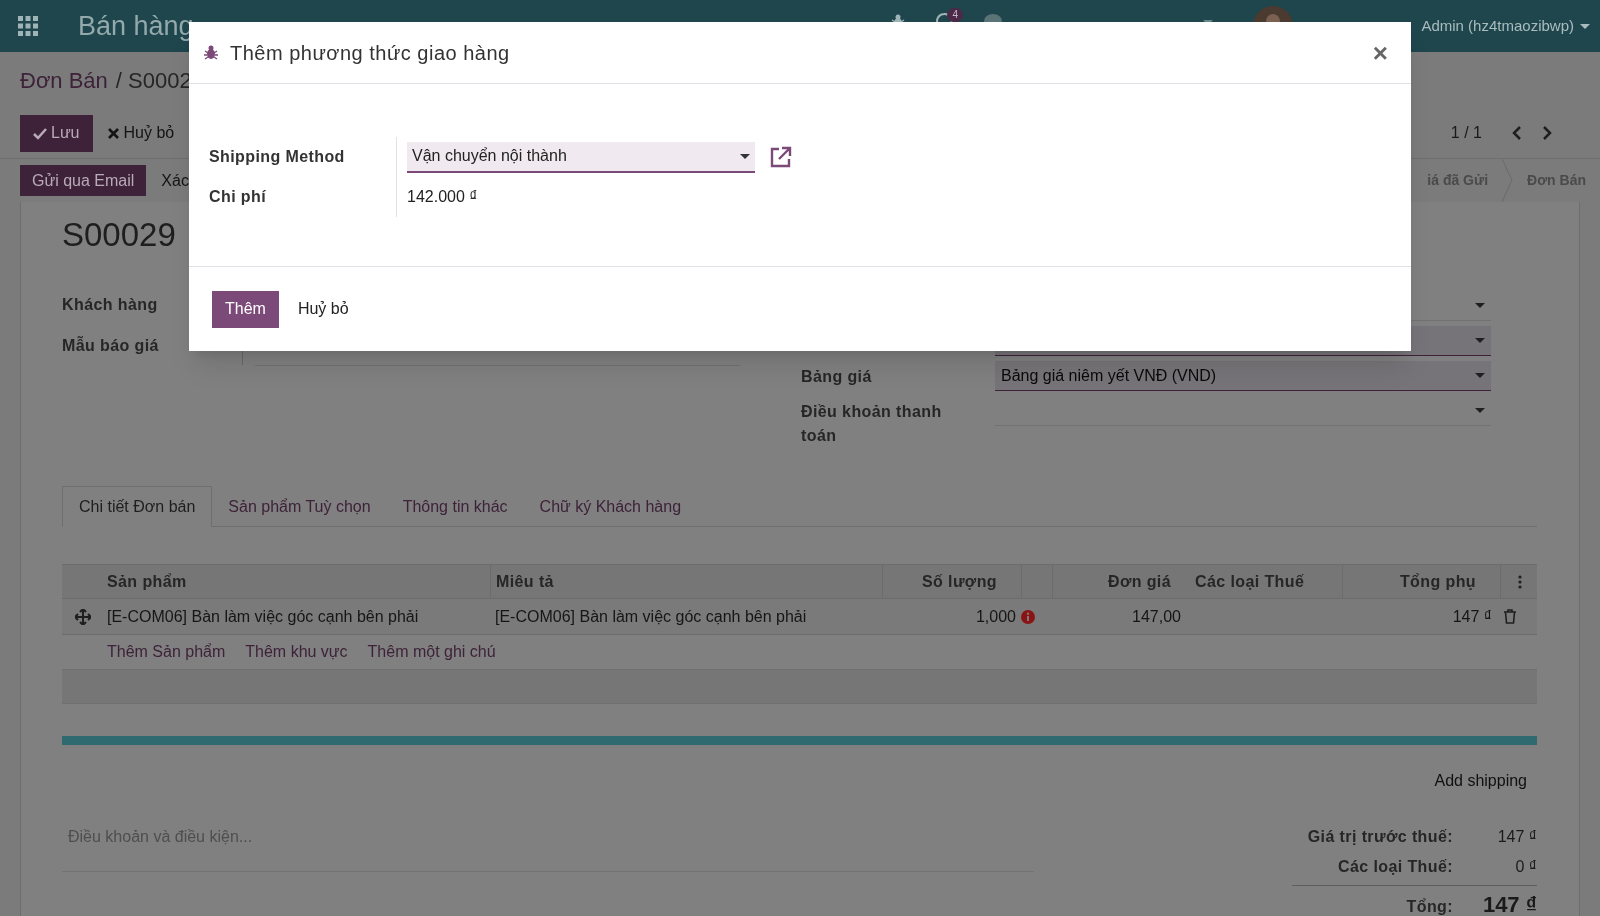 Image resolution: width=1600 pixels, height=916 pixels. I want to click on add-shipping-button: Add shipping, so click(1480, 781).